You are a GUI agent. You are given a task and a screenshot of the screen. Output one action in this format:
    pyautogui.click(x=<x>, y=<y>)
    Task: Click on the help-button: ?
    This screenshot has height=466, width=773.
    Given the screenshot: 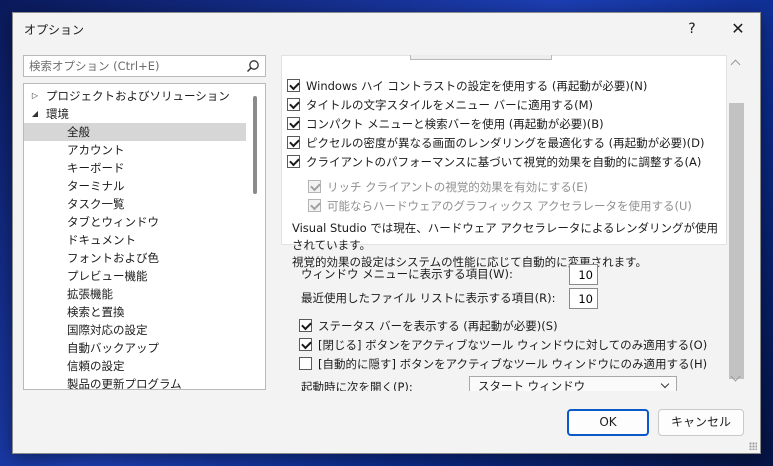 What is the action you would take?
    pyautogui.click(x=692, y=29)
    